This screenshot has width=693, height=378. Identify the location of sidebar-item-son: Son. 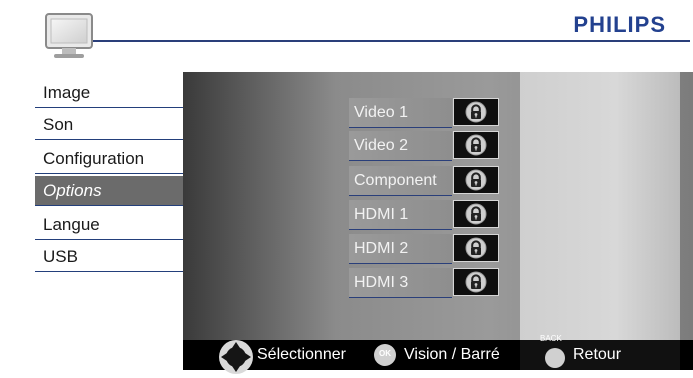
(109, 125).